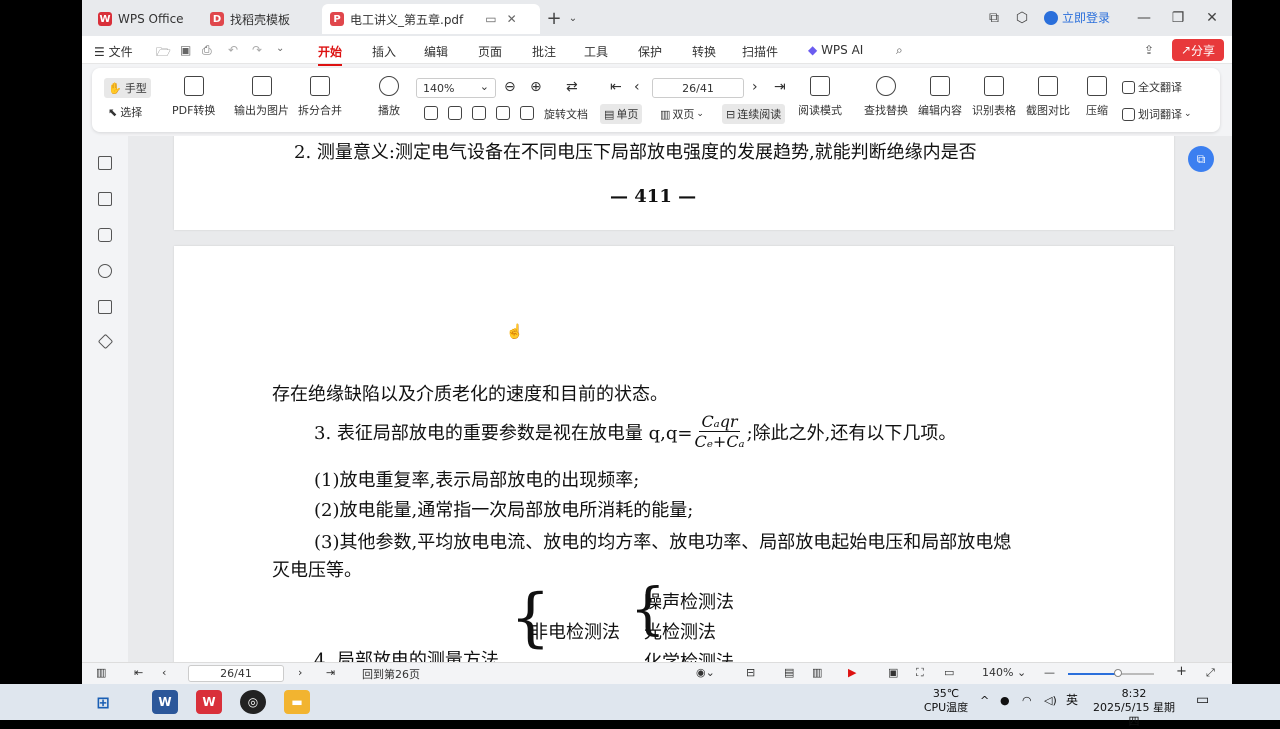 The image size is (1280, 729). Describe the element at coordinates (1152, 87) in the screenshot. I see `full-translate-button: 全文翻译` at that location.